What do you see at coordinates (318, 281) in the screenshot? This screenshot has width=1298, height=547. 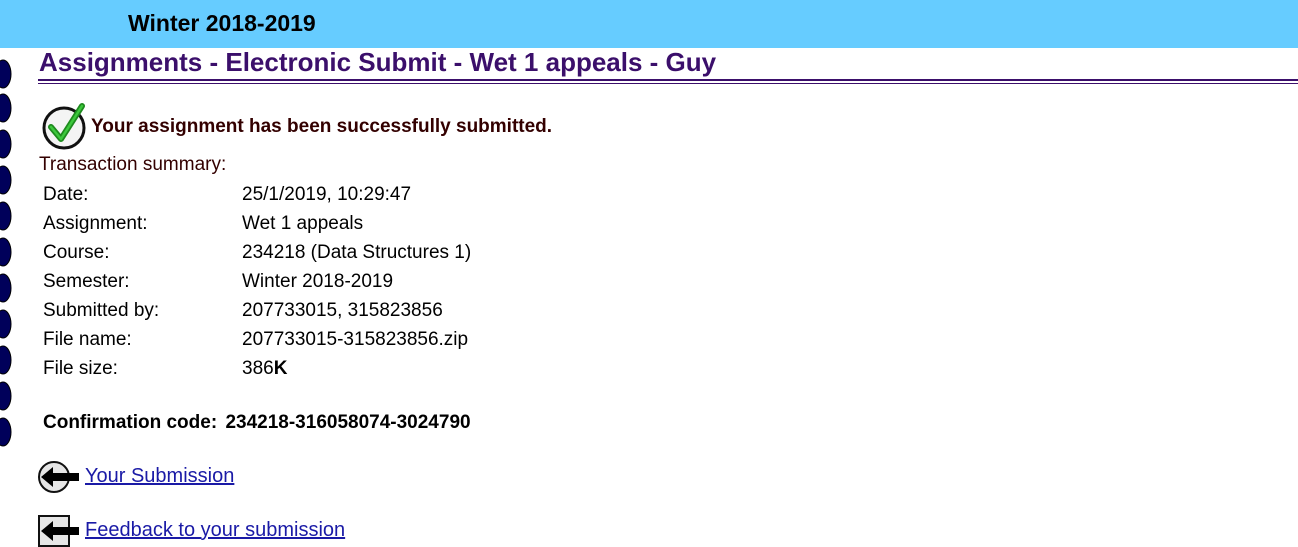 I see `summary-value: Winter 2018-2019` at bounding box center [318, 281].